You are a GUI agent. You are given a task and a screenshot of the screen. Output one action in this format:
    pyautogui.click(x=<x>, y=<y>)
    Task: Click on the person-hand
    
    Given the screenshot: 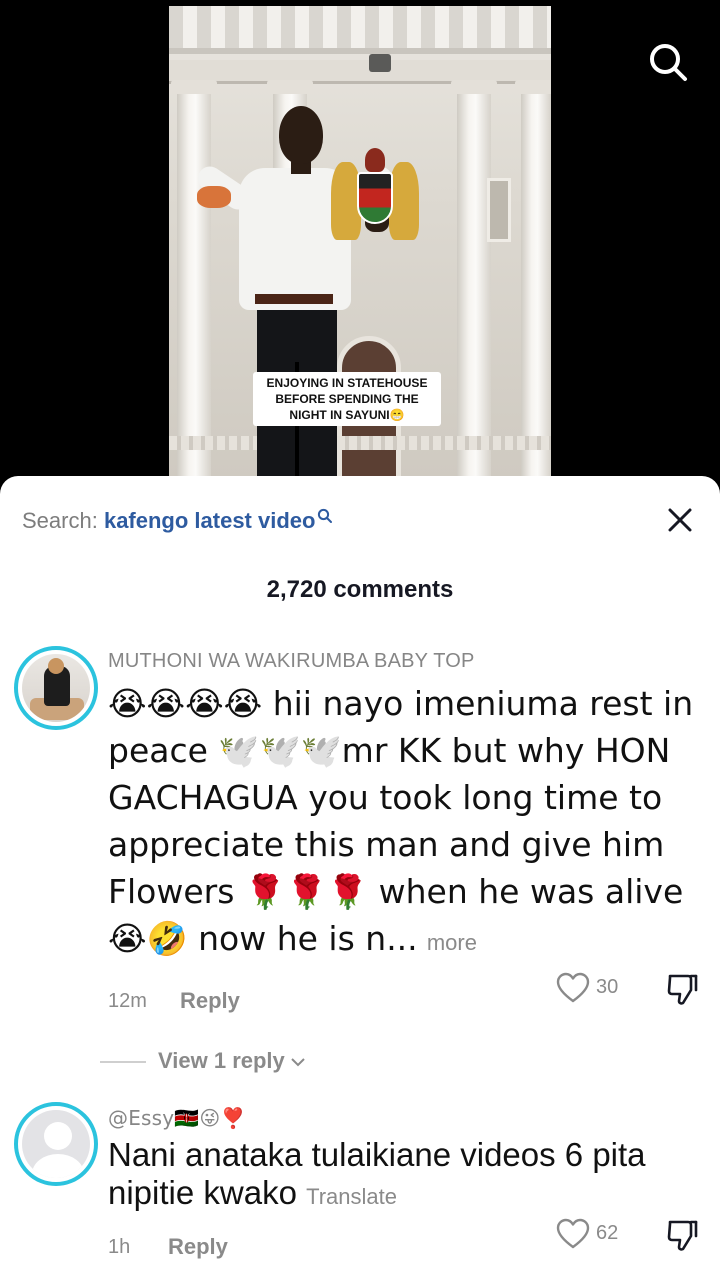 What is the action you would take?
    pyautogui.click(x=214, y=197)
    